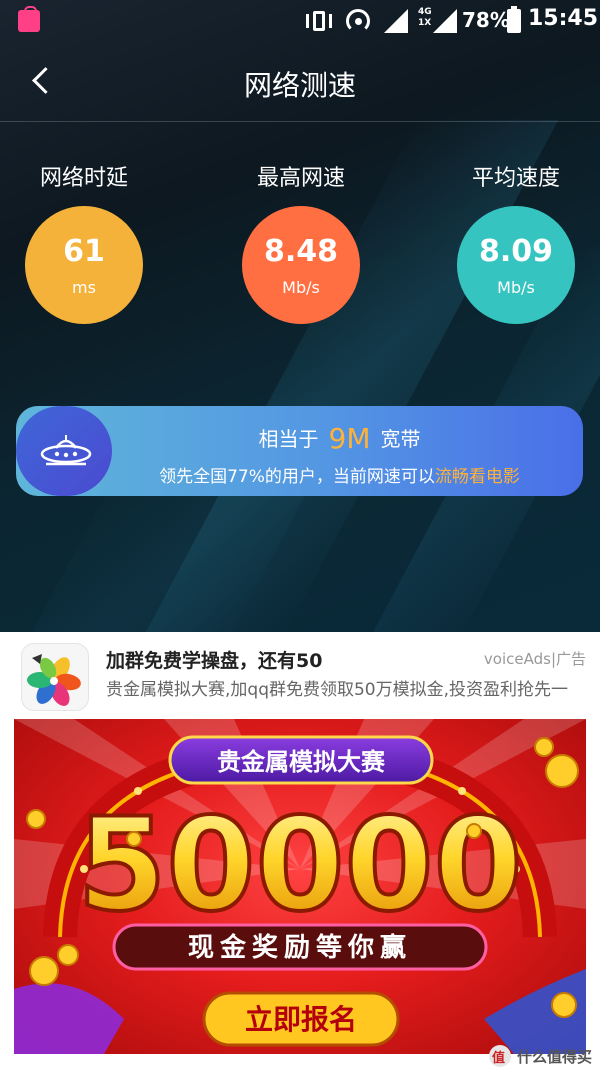 This screenshot has height=1067, width=600. I want to click on bandwidth-value: 9M, so click(349, 438).